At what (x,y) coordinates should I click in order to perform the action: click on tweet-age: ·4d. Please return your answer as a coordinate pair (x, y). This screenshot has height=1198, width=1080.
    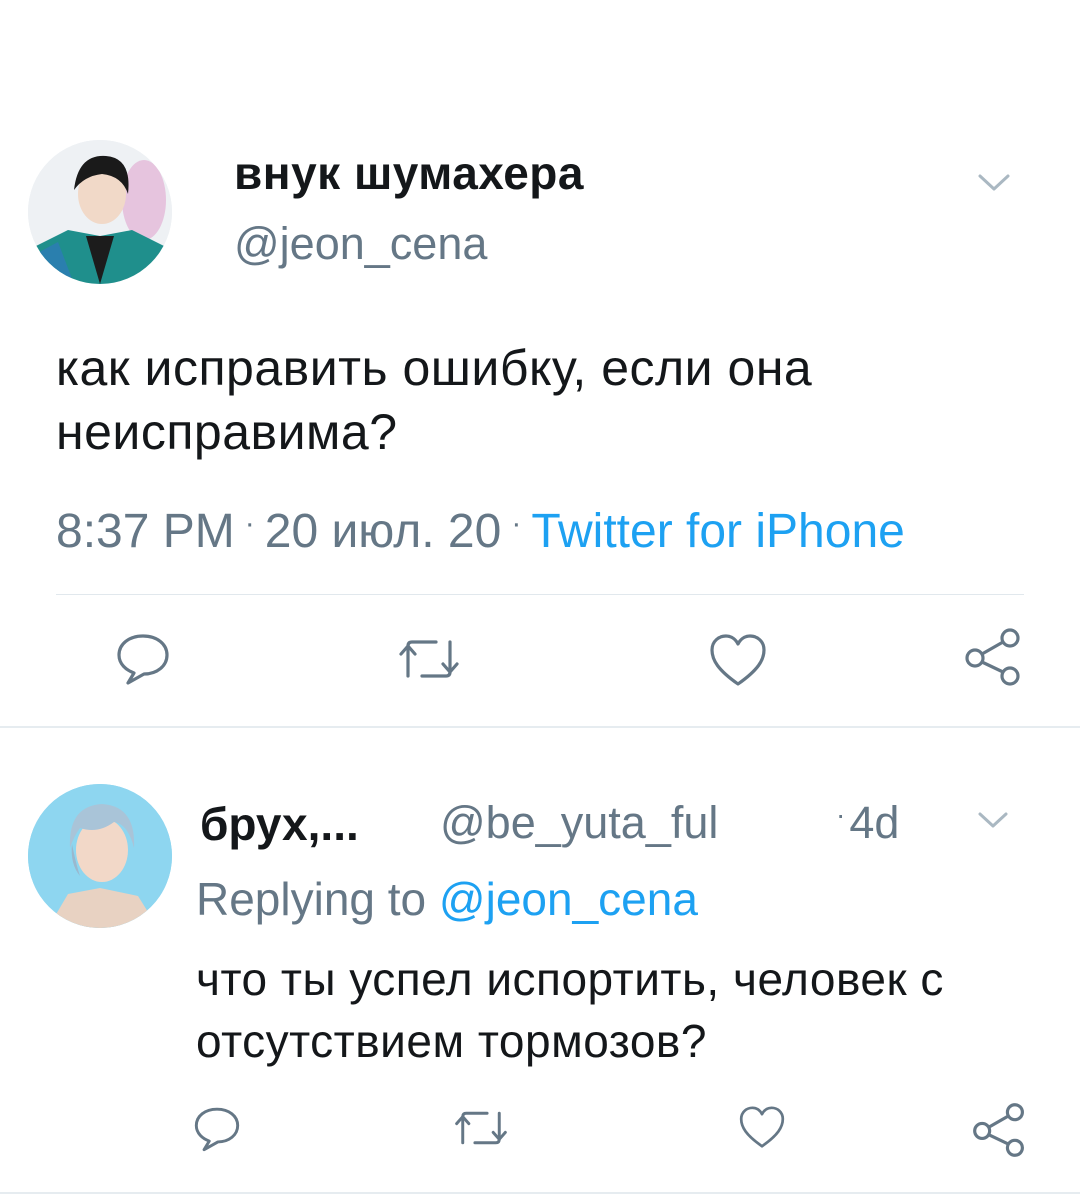
    Looking at the image, I should click on (867, 823).